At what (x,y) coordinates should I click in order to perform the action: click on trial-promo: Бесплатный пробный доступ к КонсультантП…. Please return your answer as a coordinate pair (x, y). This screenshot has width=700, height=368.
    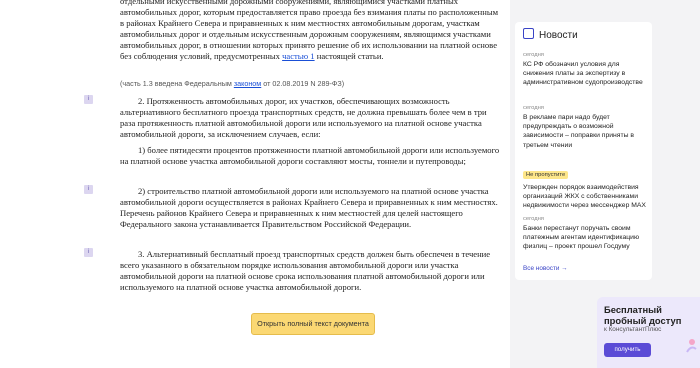
    Looking at the image, I should click on (648, 332).